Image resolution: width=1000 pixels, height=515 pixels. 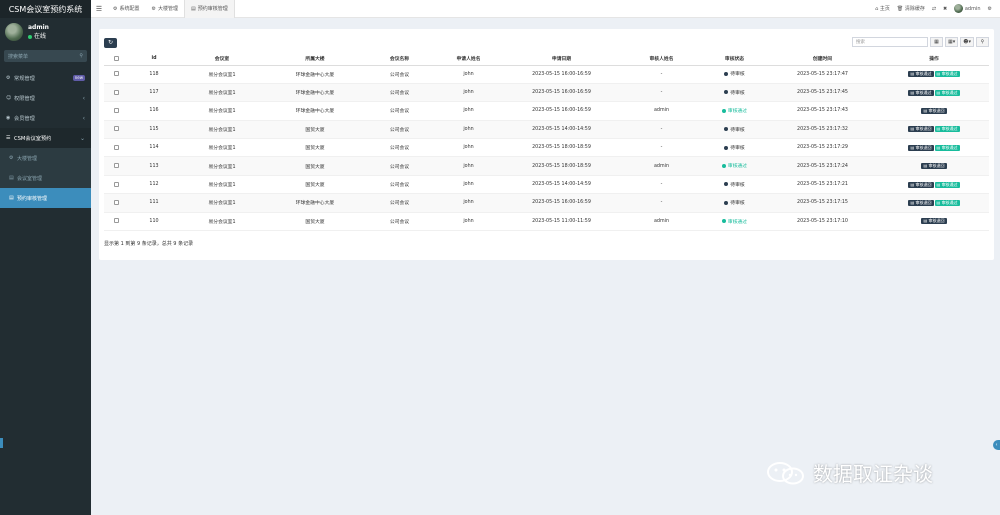 I want to click on select-all-checkbox, so click(x=116, y=59).